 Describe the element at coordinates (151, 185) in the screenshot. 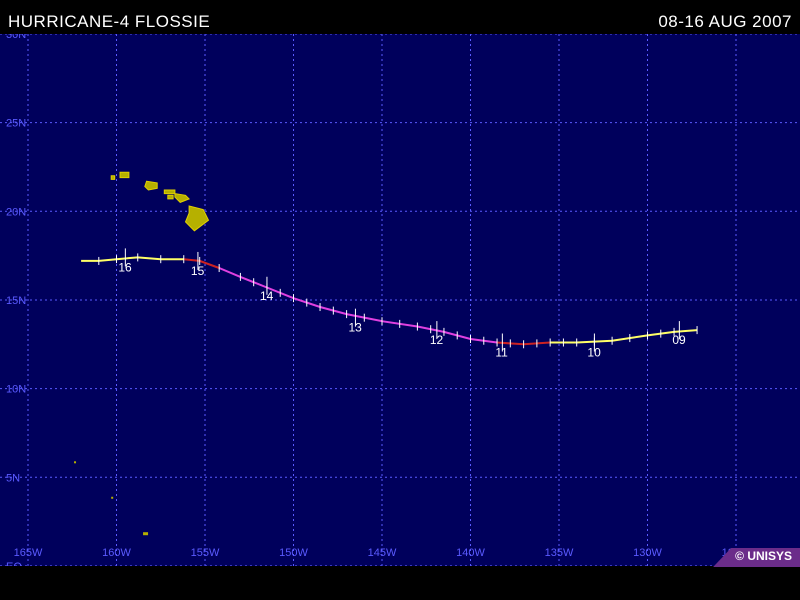

I see `island-oahu` at that location.